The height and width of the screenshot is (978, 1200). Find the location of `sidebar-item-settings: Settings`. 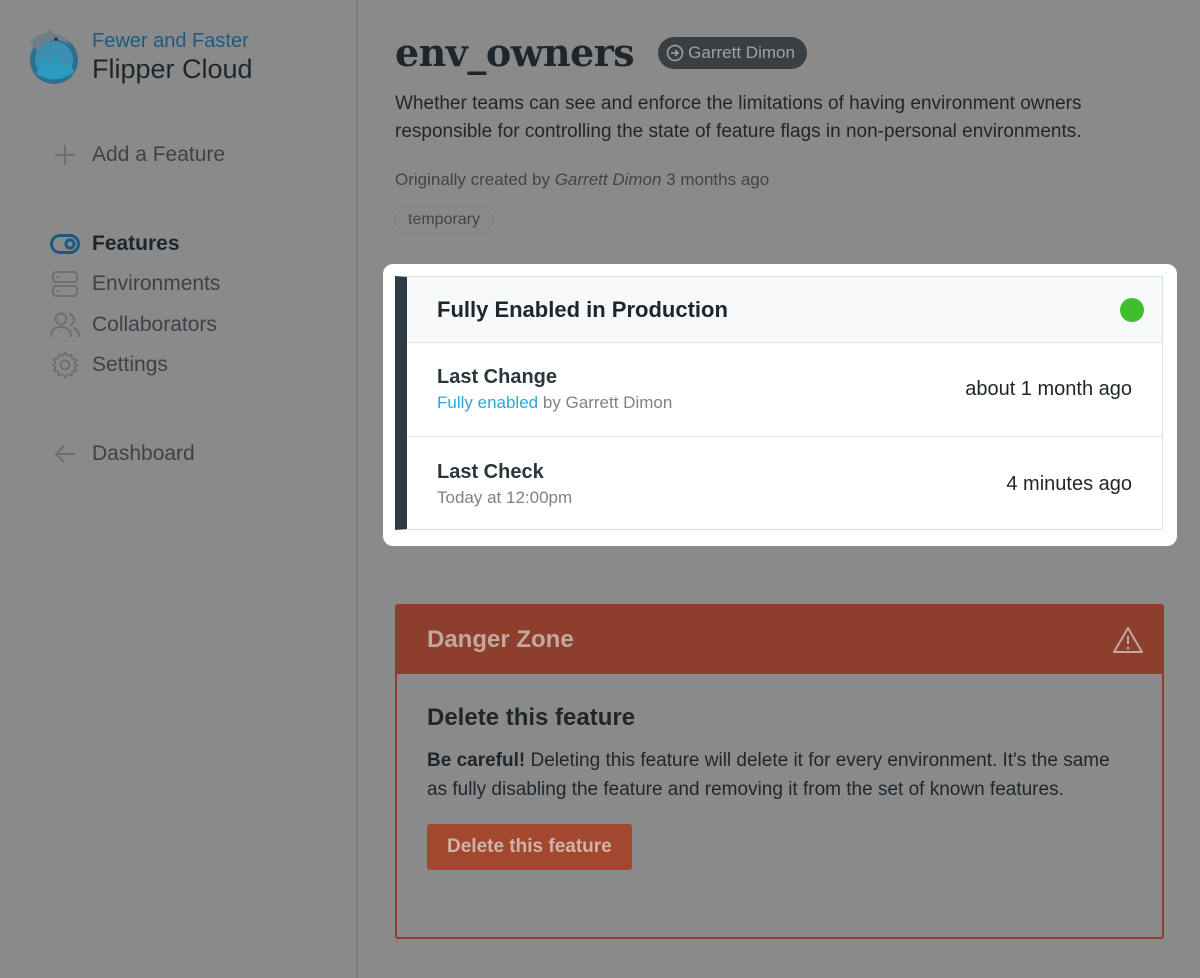

sidebar-item-settings: Settings is located at coordinates (109, 365).